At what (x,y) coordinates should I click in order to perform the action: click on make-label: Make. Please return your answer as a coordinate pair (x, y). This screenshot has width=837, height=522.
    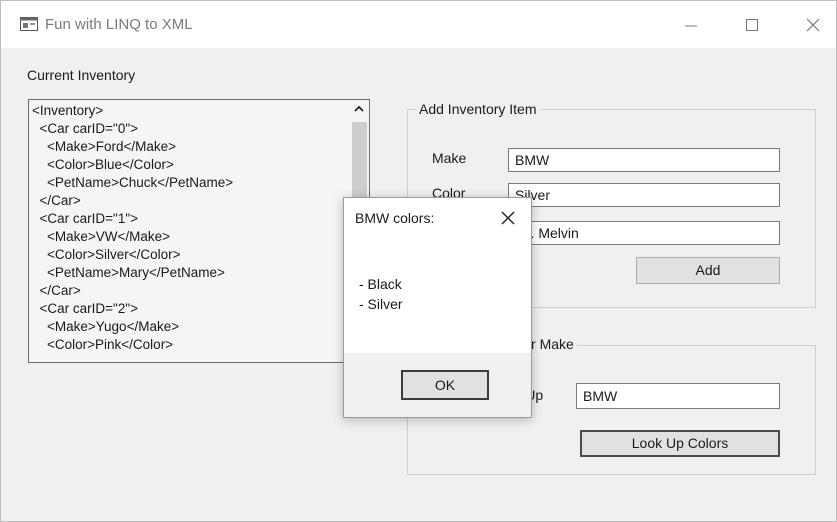
    Looking at the image, I should click on (449, 158).